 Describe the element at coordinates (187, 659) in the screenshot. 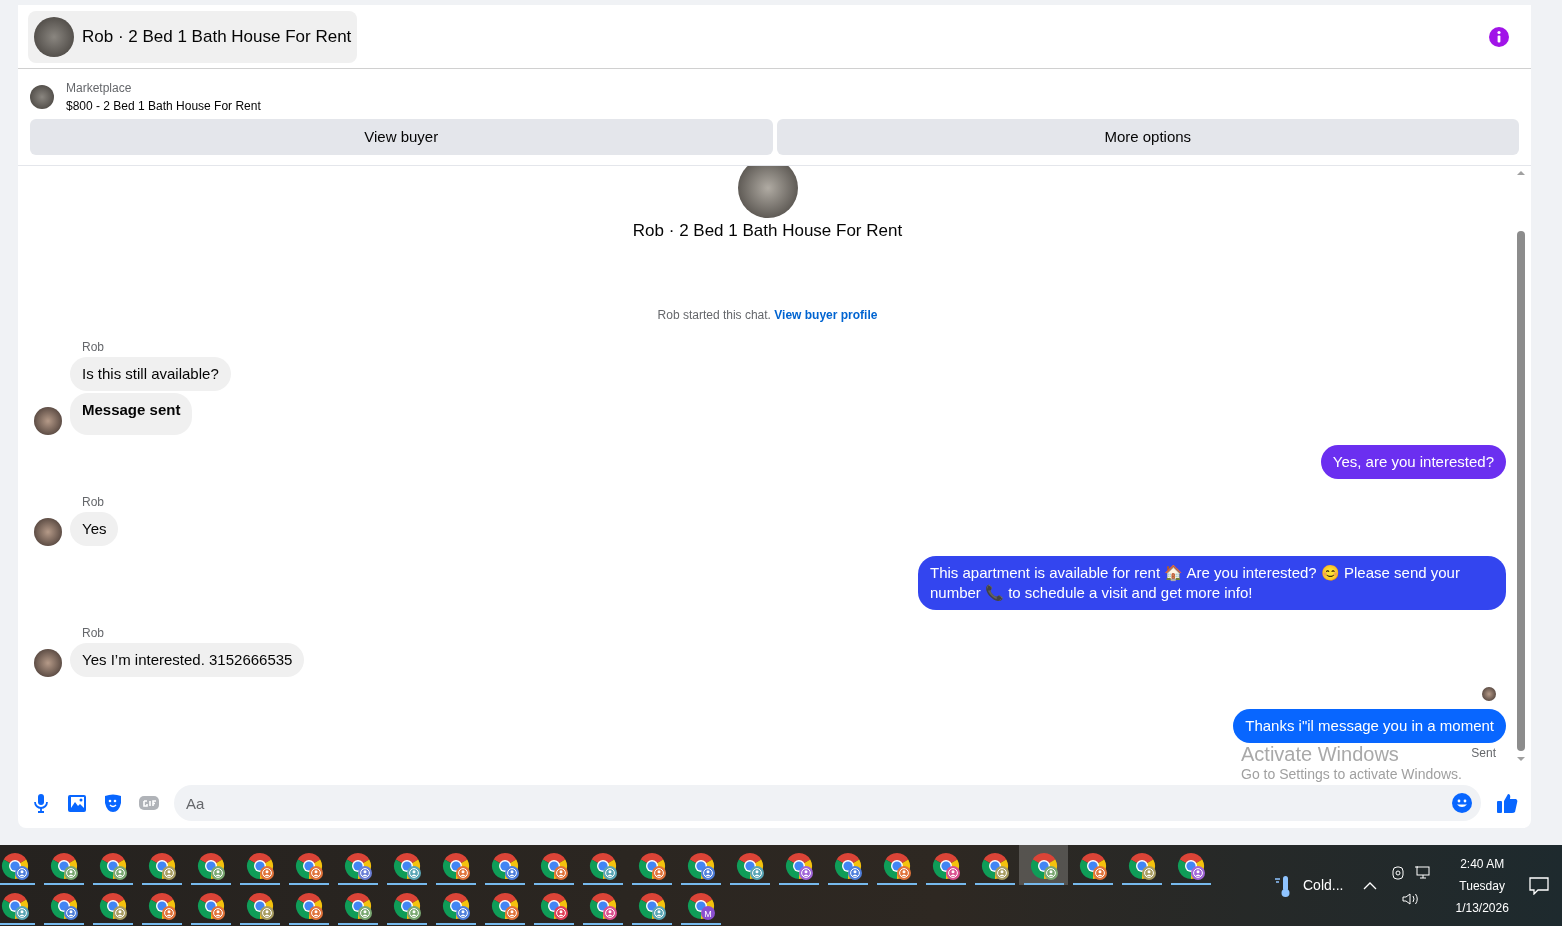

I see `message-bubble: Yes I’m interested. 3152666535` at that location.